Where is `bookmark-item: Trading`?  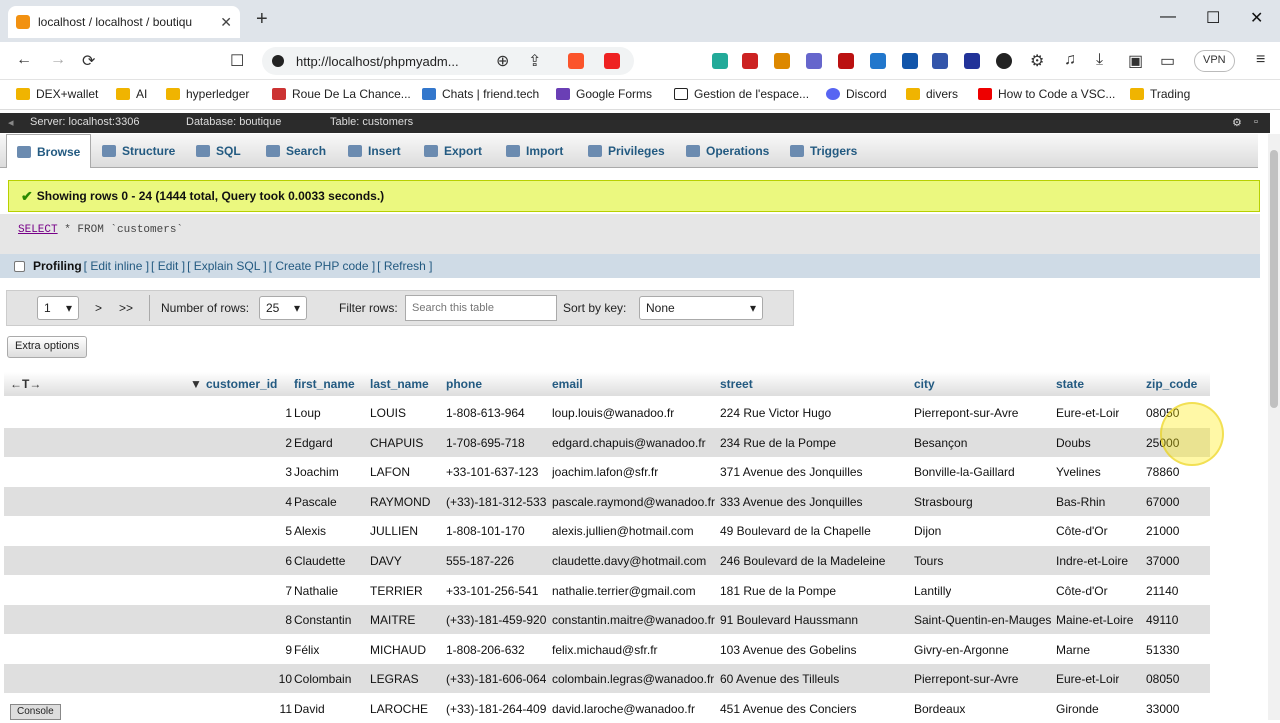 bookmark-item: Trading is located at coordinates (1160, 94).